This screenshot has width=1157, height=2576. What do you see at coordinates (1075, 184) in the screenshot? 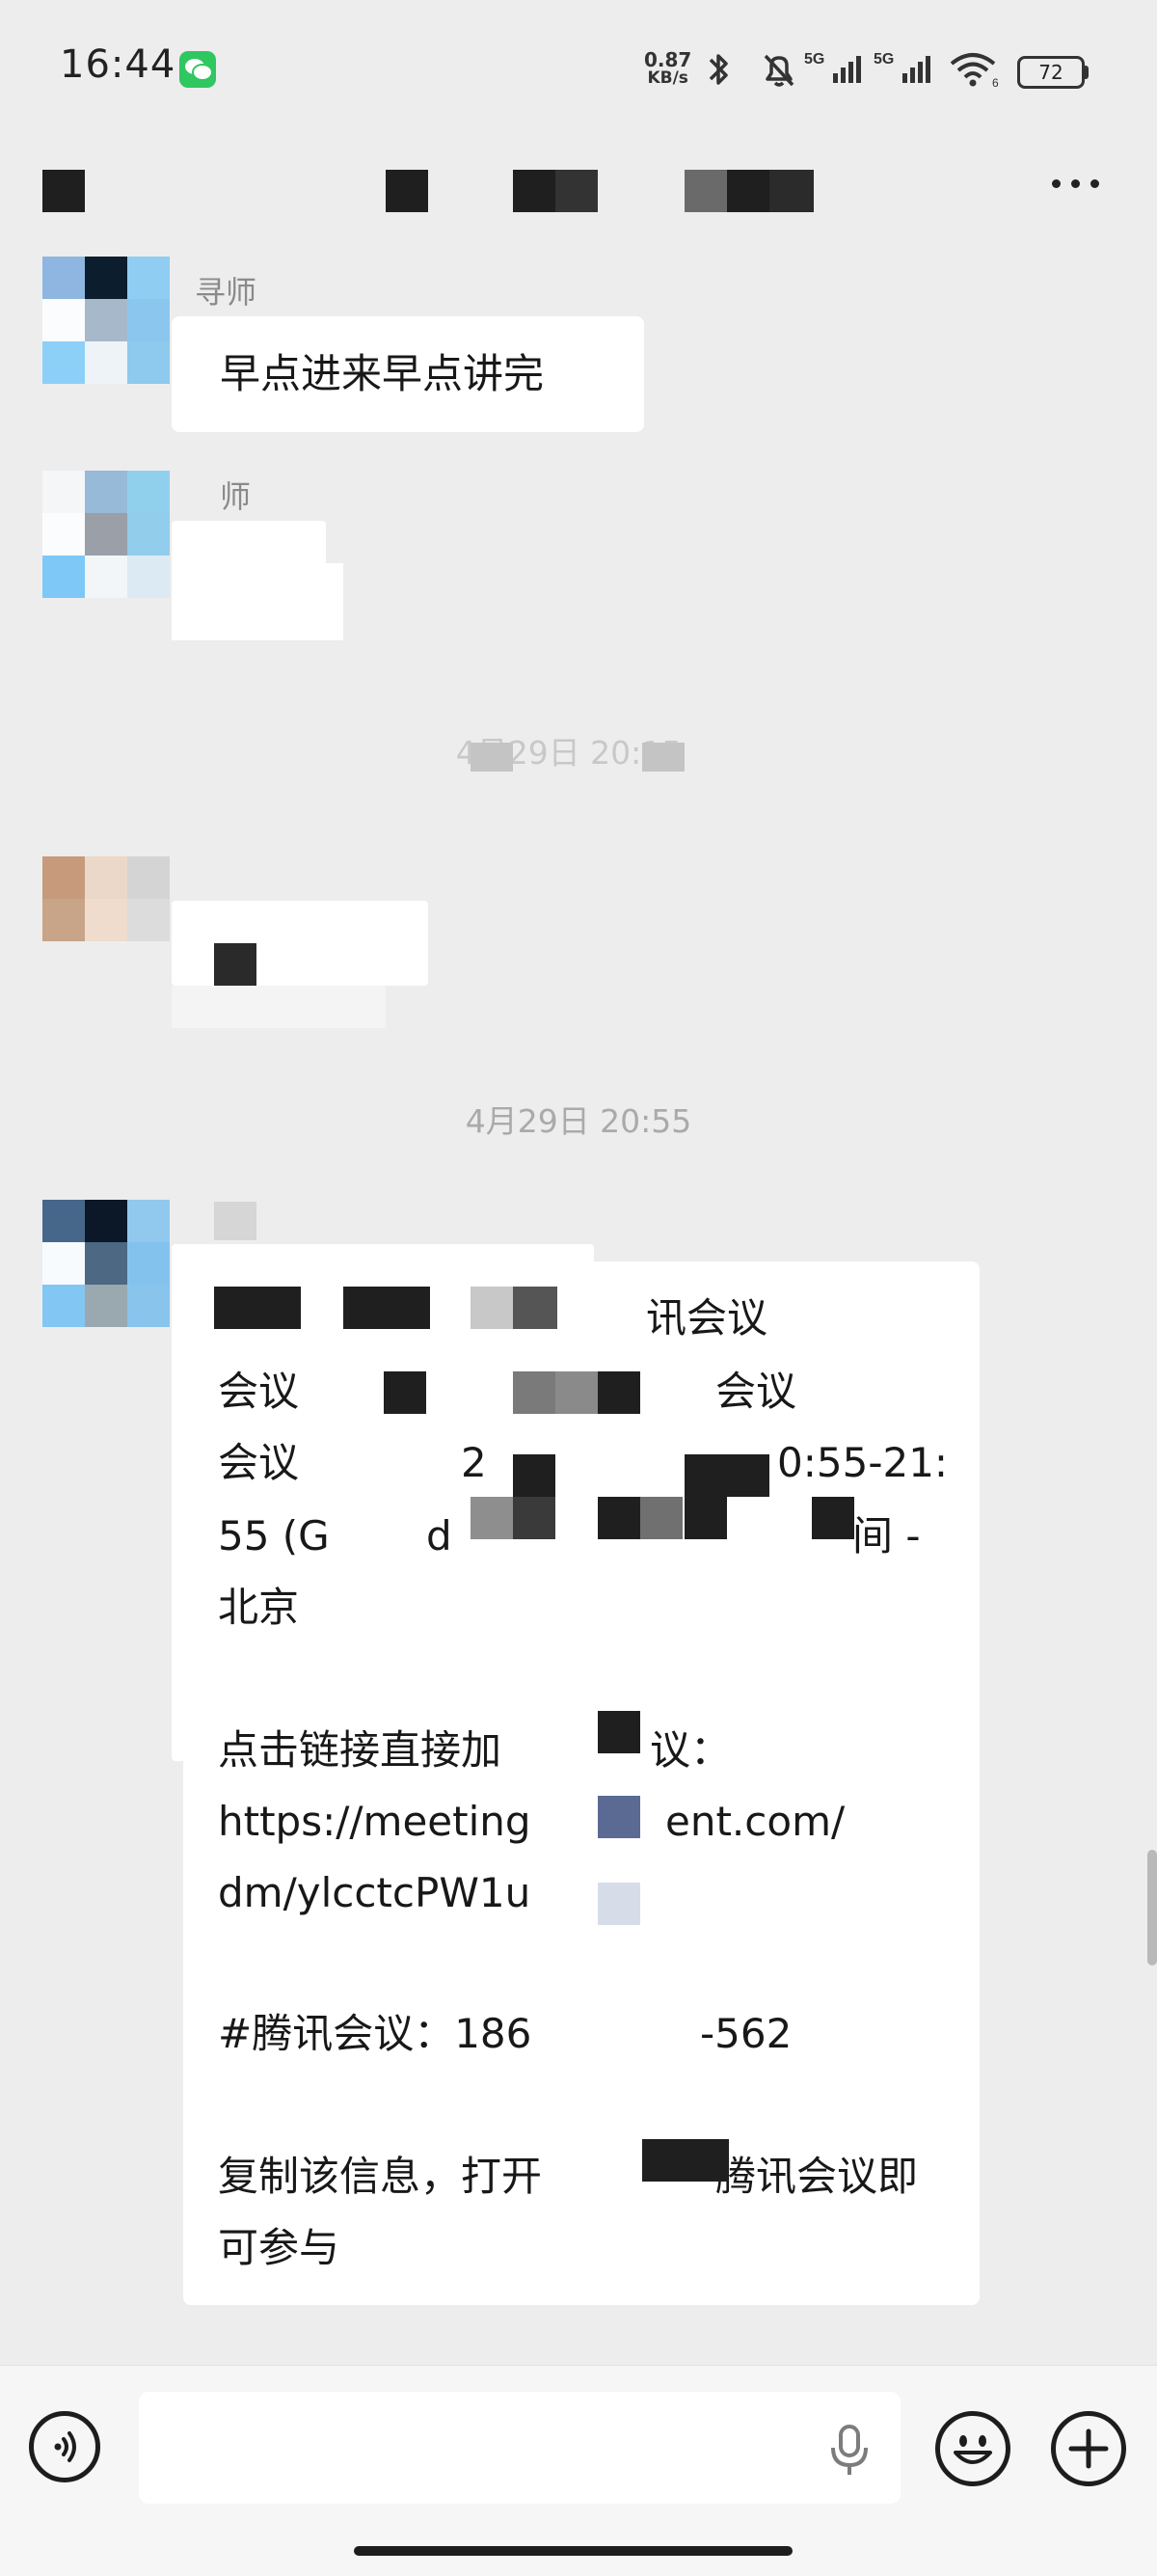
I see `more-options-icon` at bounding box center [1075, 184].